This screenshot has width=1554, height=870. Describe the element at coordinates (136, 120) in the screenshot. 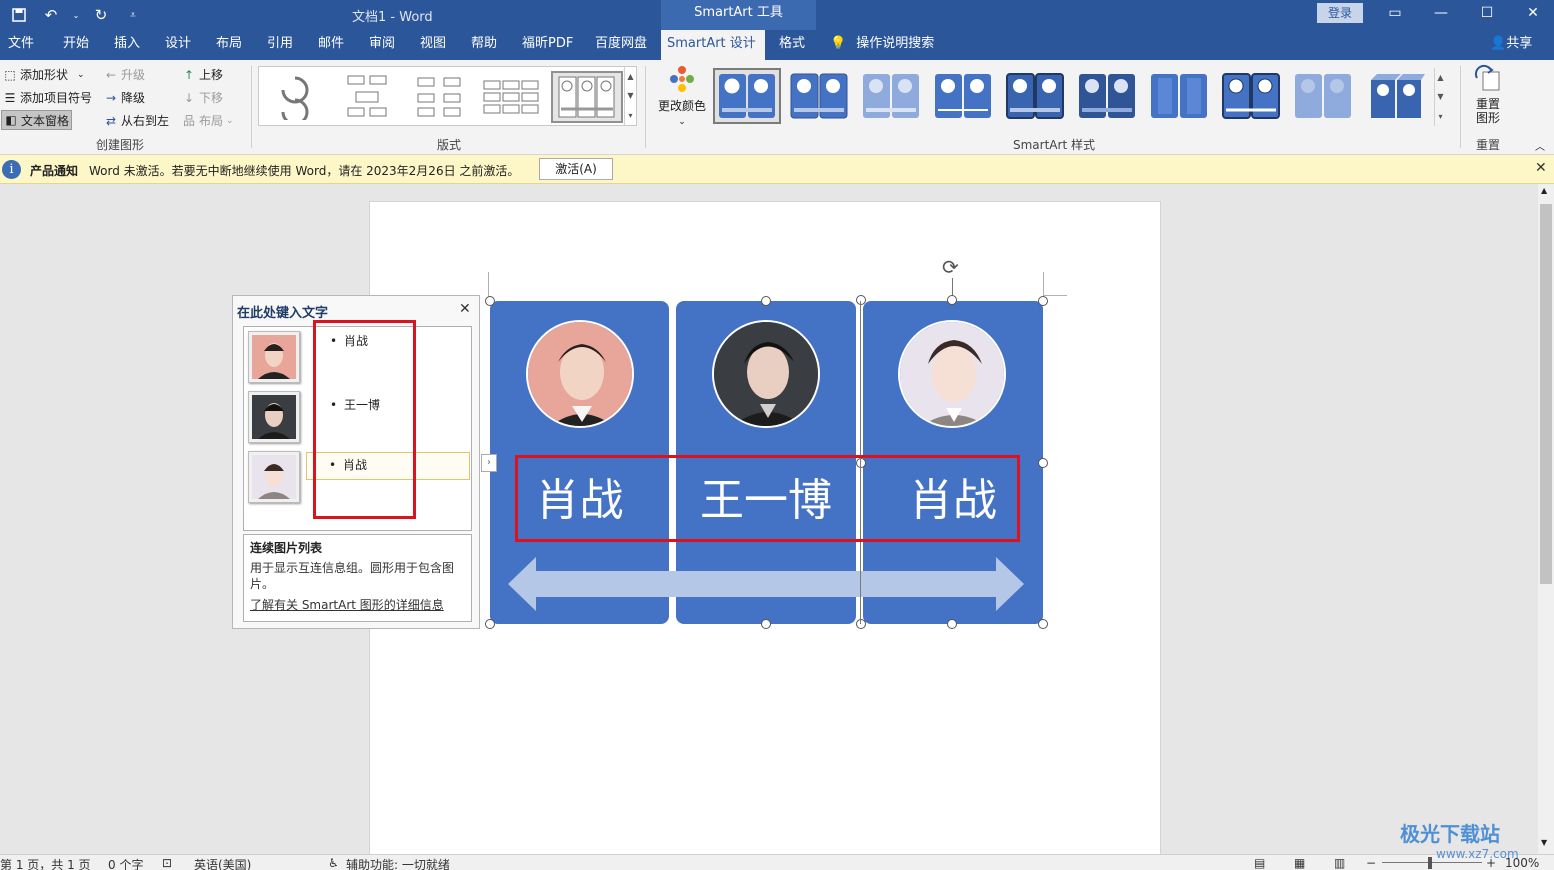

I see `right-to-left-button: ⇄ 从右到左` at that location.